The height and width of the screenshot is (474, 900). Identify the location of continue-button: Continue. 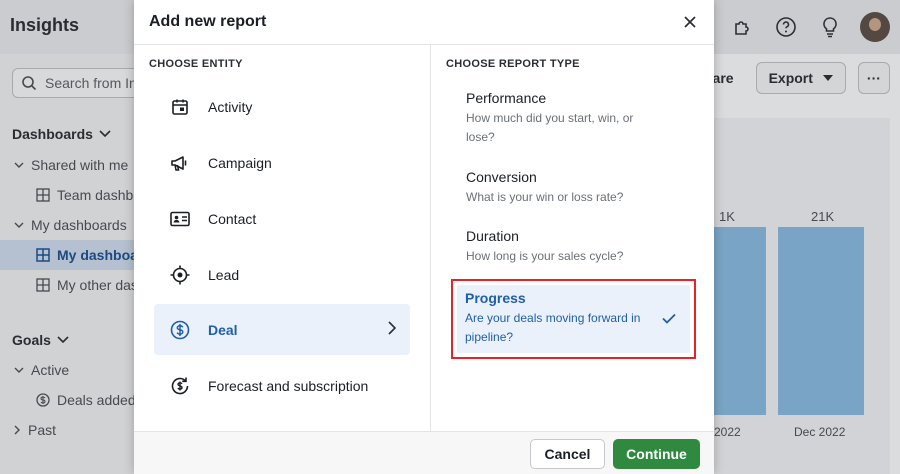
(656, 454).